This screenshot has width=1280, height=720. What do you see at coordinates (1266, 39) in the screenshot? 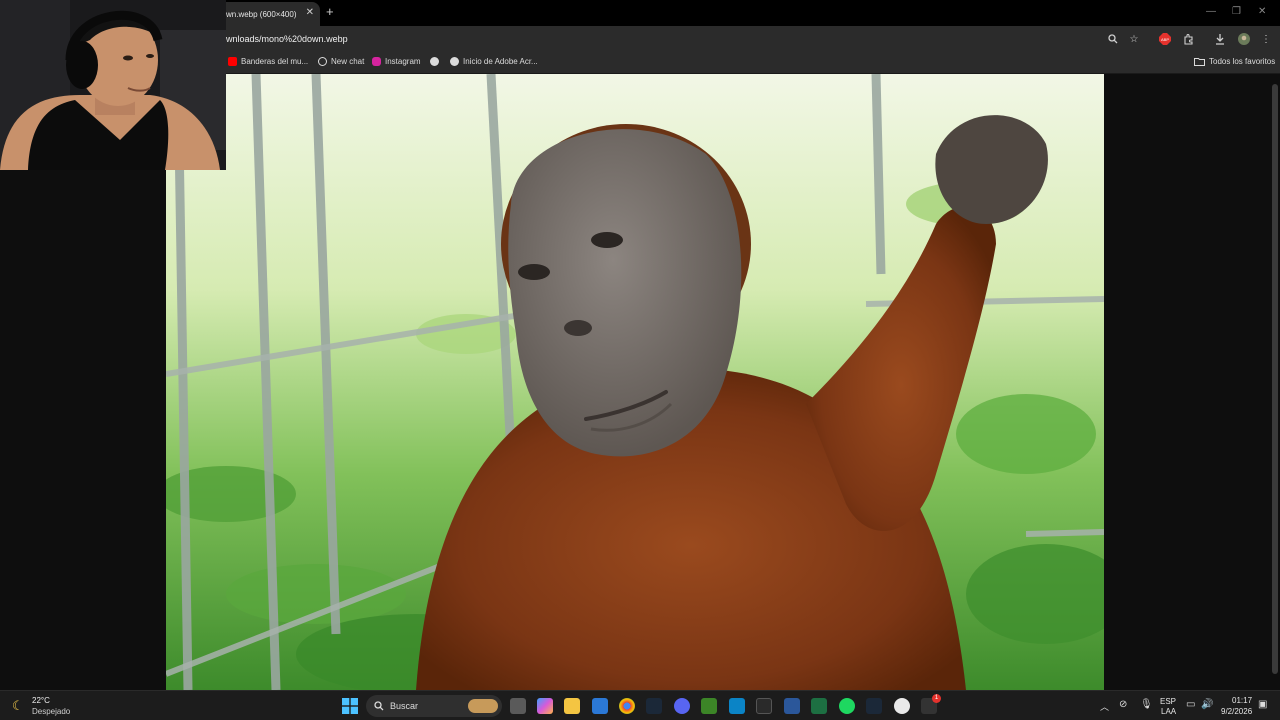
I see `menu-kebab-icon: ⋮` at bounding box center [1266, 39].